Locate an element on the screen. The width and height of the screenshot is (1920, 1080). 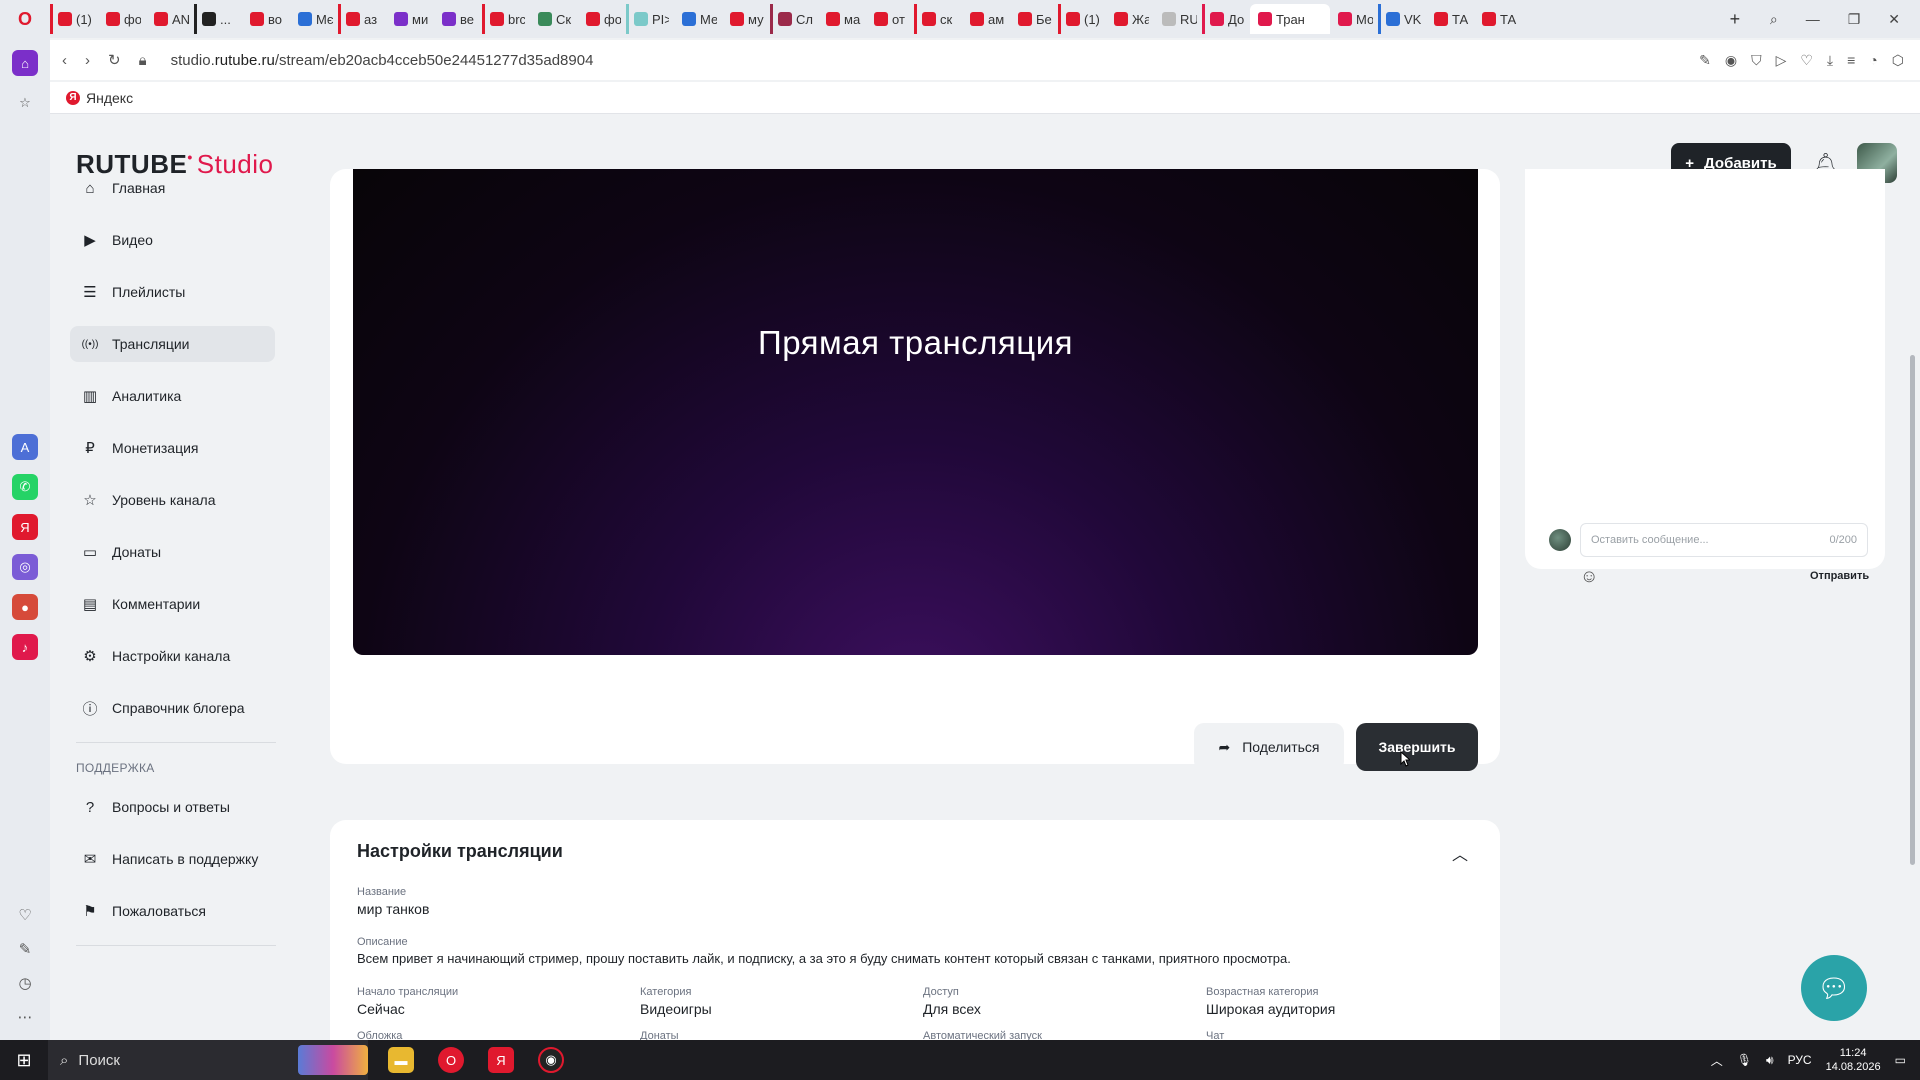
emoji-icon: ☺ is located at coordinates (1589, 576).